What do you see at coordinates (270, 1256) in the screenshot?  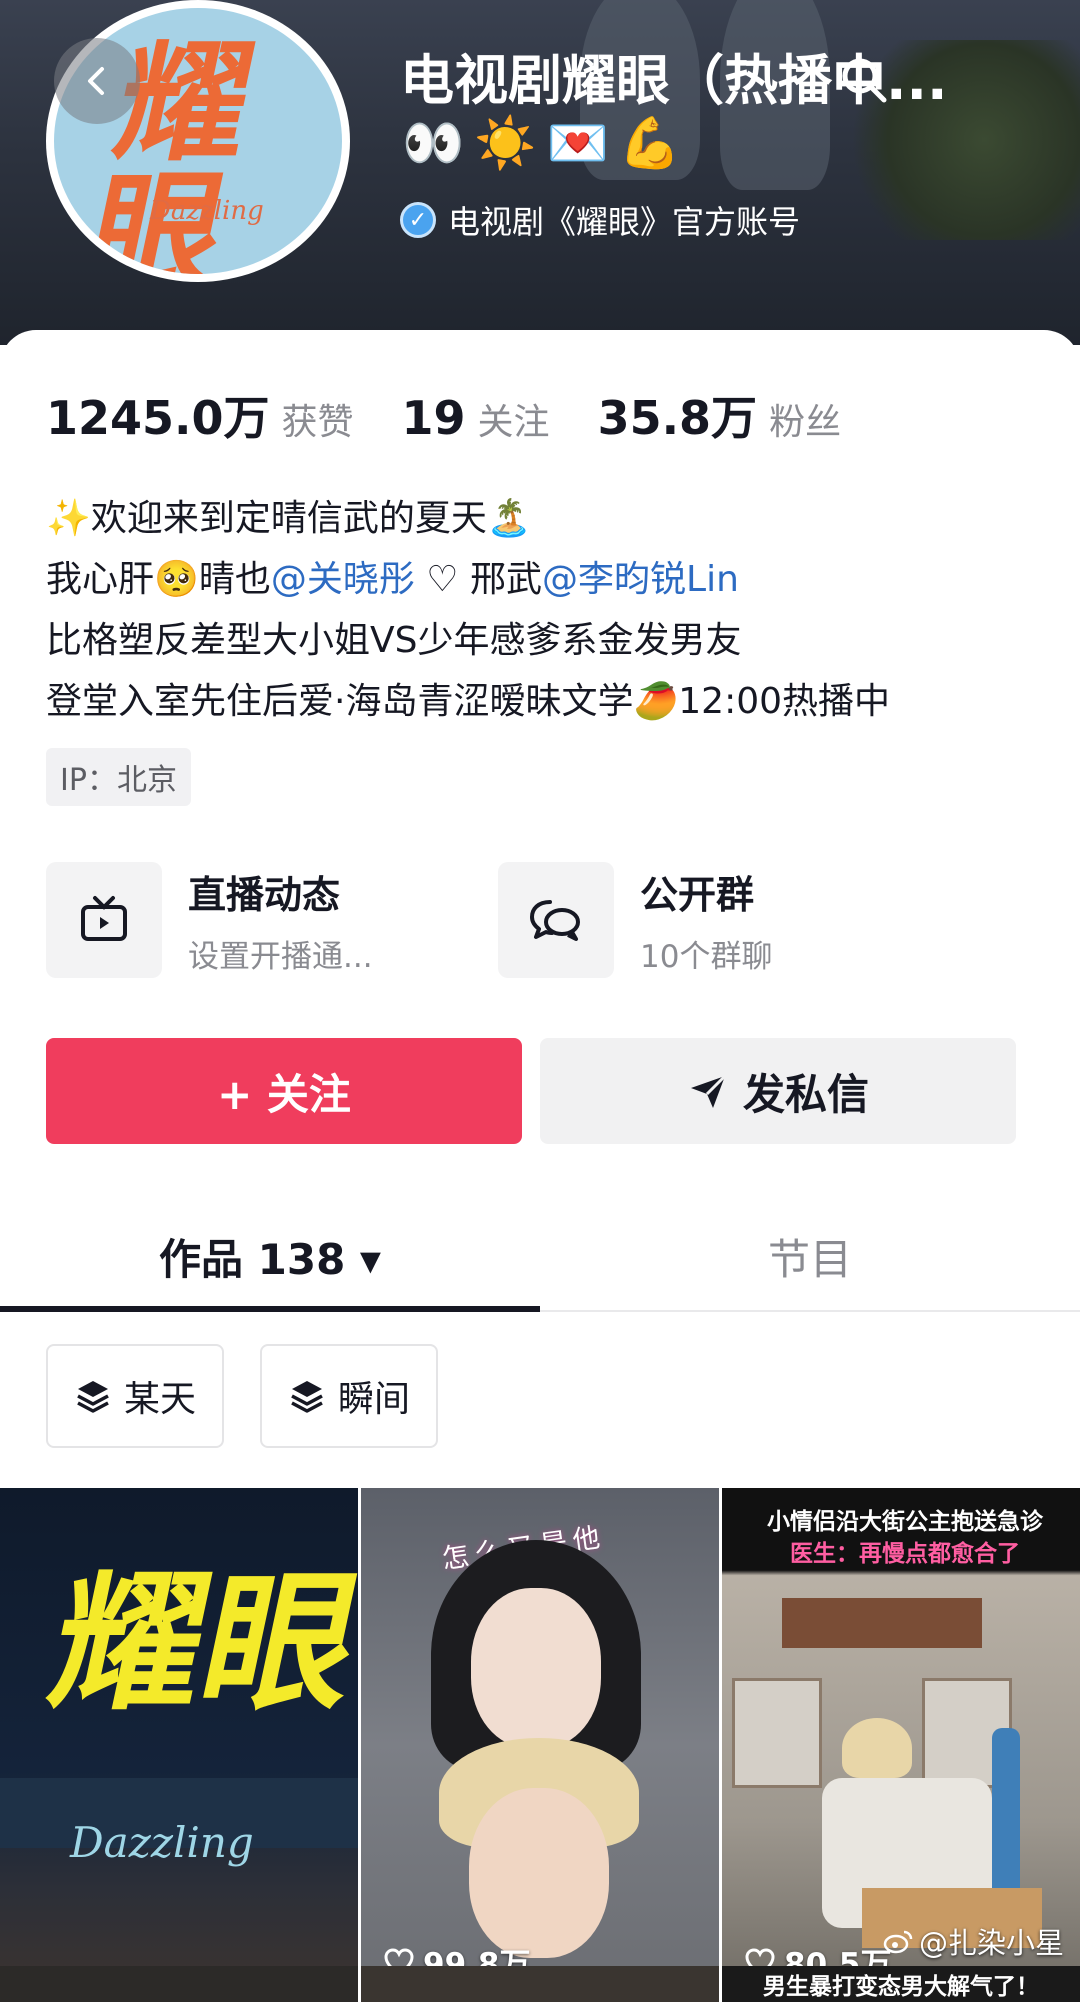 I see `tab-works: 作品 138 ▾` at bounding box center [270, 1256].